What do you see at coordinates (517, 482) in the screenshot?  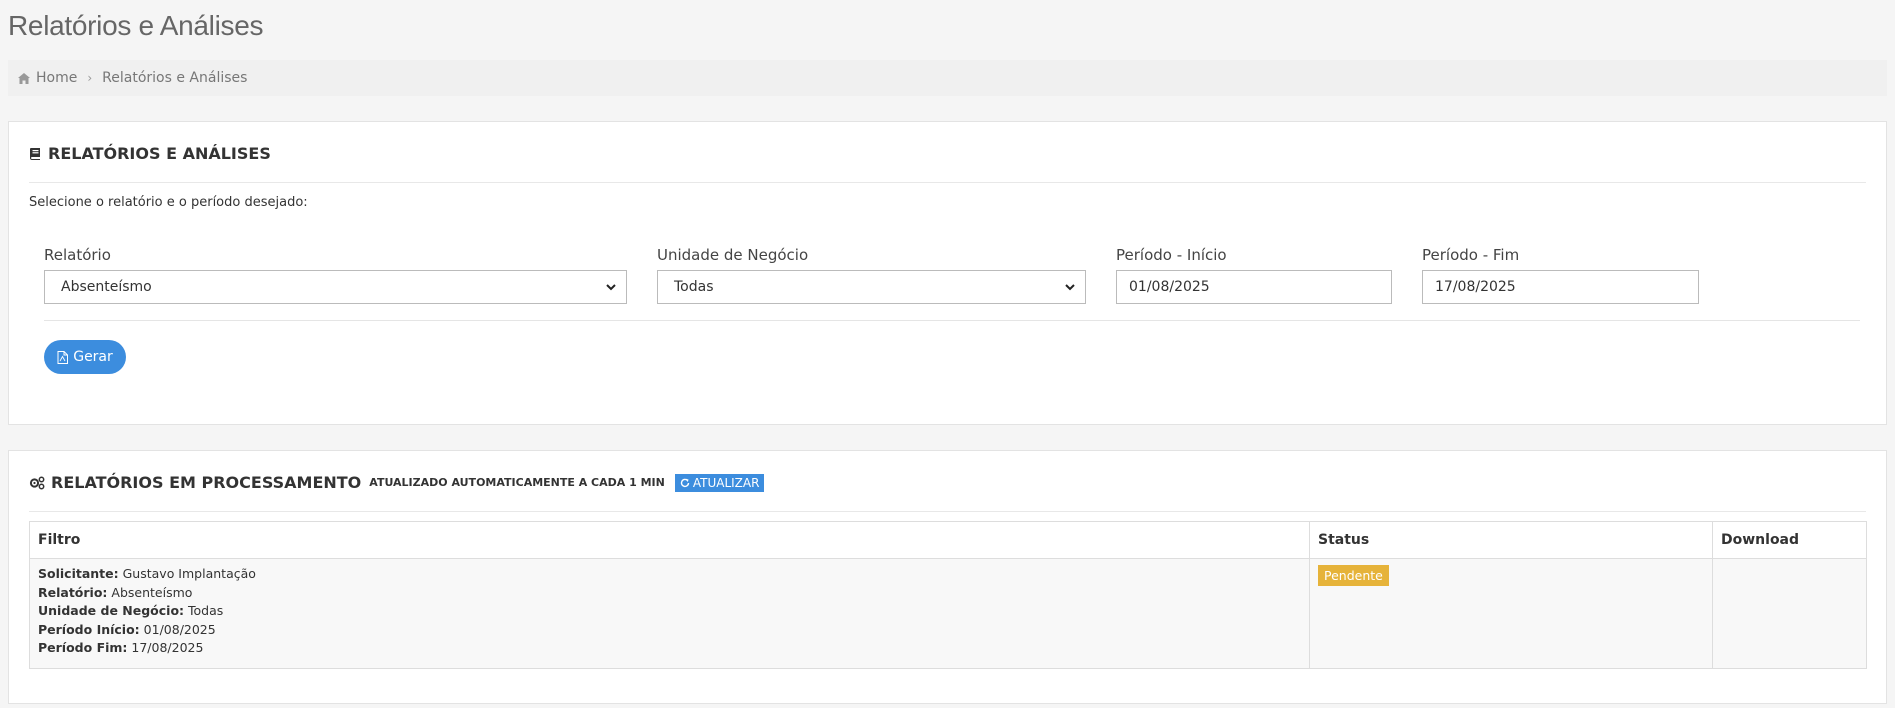 I see `auto-refresh-note: ATUALIZADO AUTOMATICAMENTE A CADA 1 MIN` at bounding box center [517, 482].